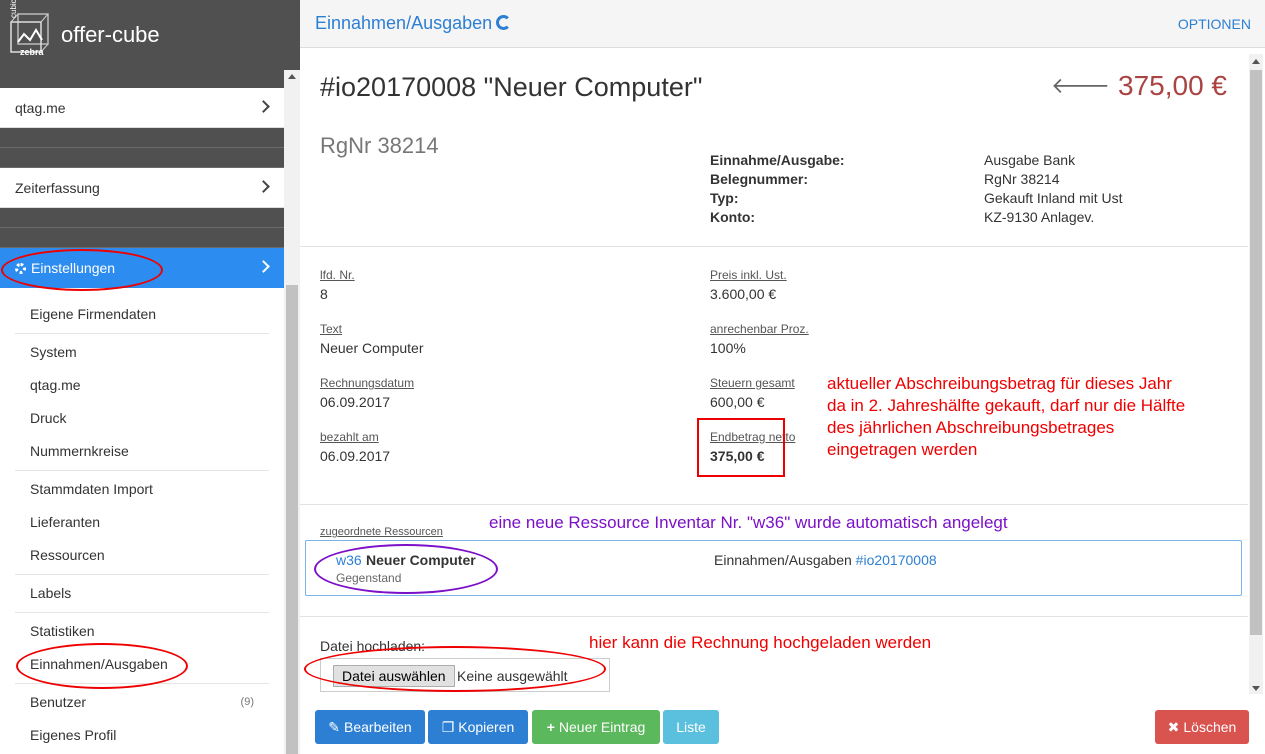 The height and width of the screenshot is (754, 1265). What do you see at coordinates (142, 188) in the screenshot?
I see `sidebar-item-zeiterfassung: Zeiterfassung` at bounding box center [142, 188].